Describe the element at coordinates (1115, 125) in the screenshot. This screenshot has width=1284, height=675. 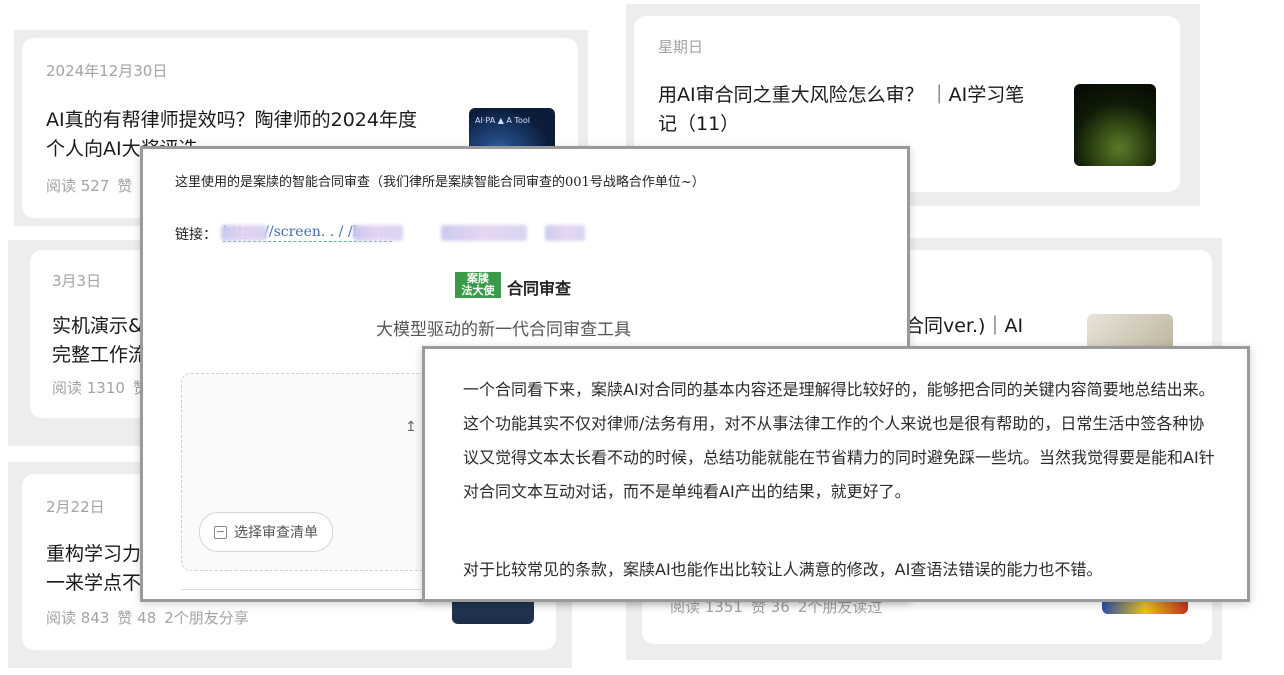
I see `article-thumbnail` at that location.